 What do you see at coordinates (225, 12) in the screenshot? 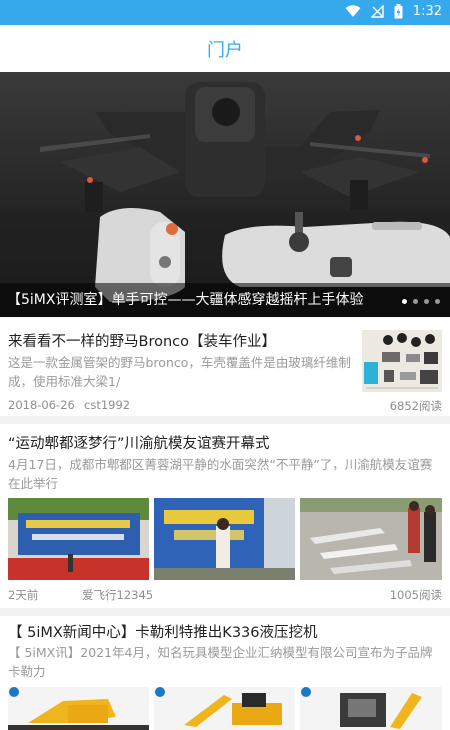
I see `status-bar: 1:32` at bounding box center [225, 12].